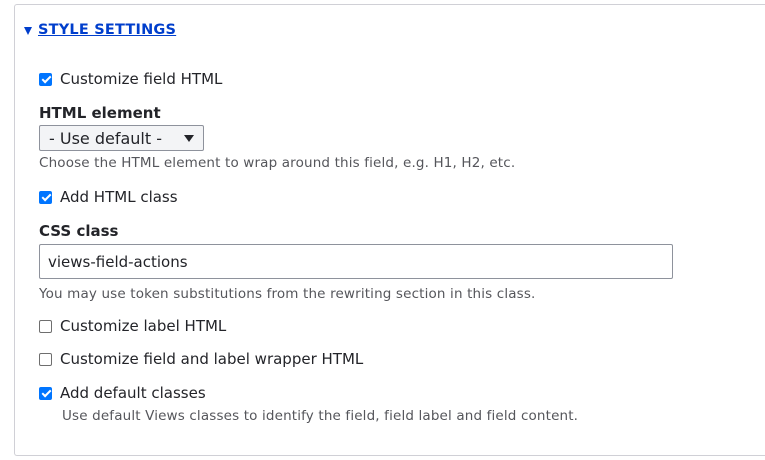 This screenshot has height=460, width=765. What do you see at coordinates (45, 393) in the screenshot?
I see `add-default-classes-checkbox` at bounding box center [45, 393].